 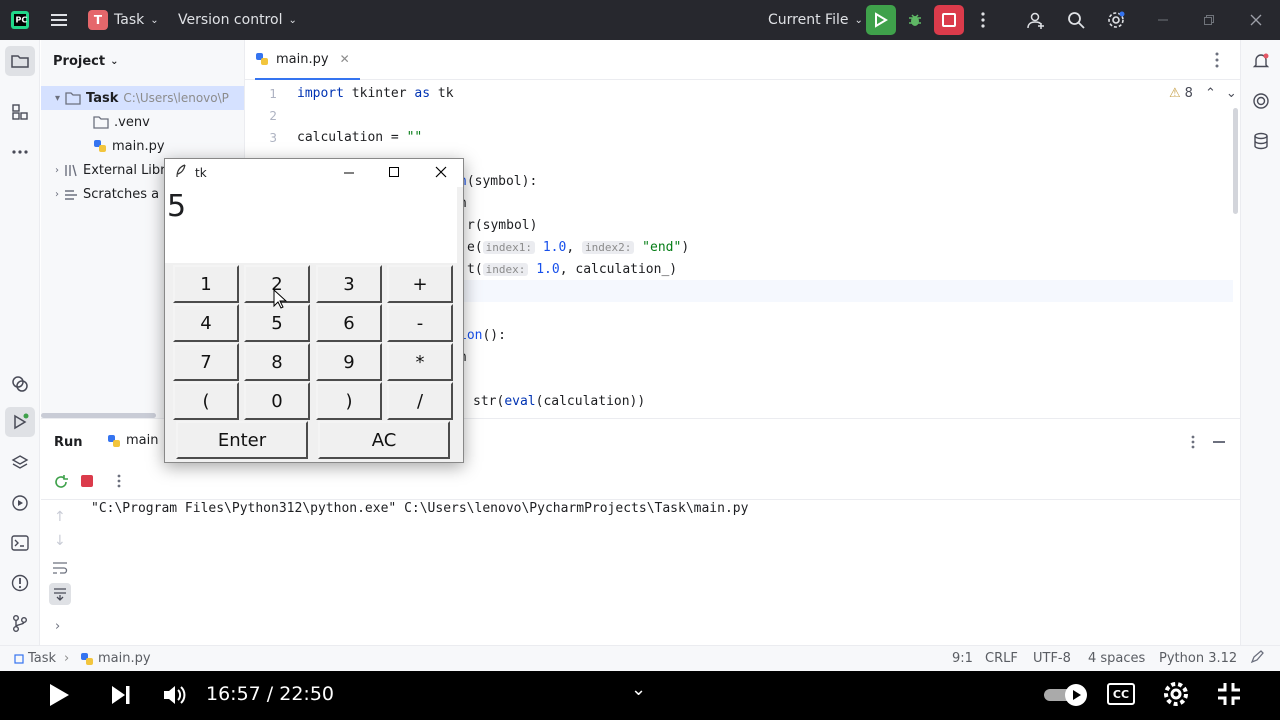 I want to click on vertical-scrollbar, so click(x=1235, y=161).